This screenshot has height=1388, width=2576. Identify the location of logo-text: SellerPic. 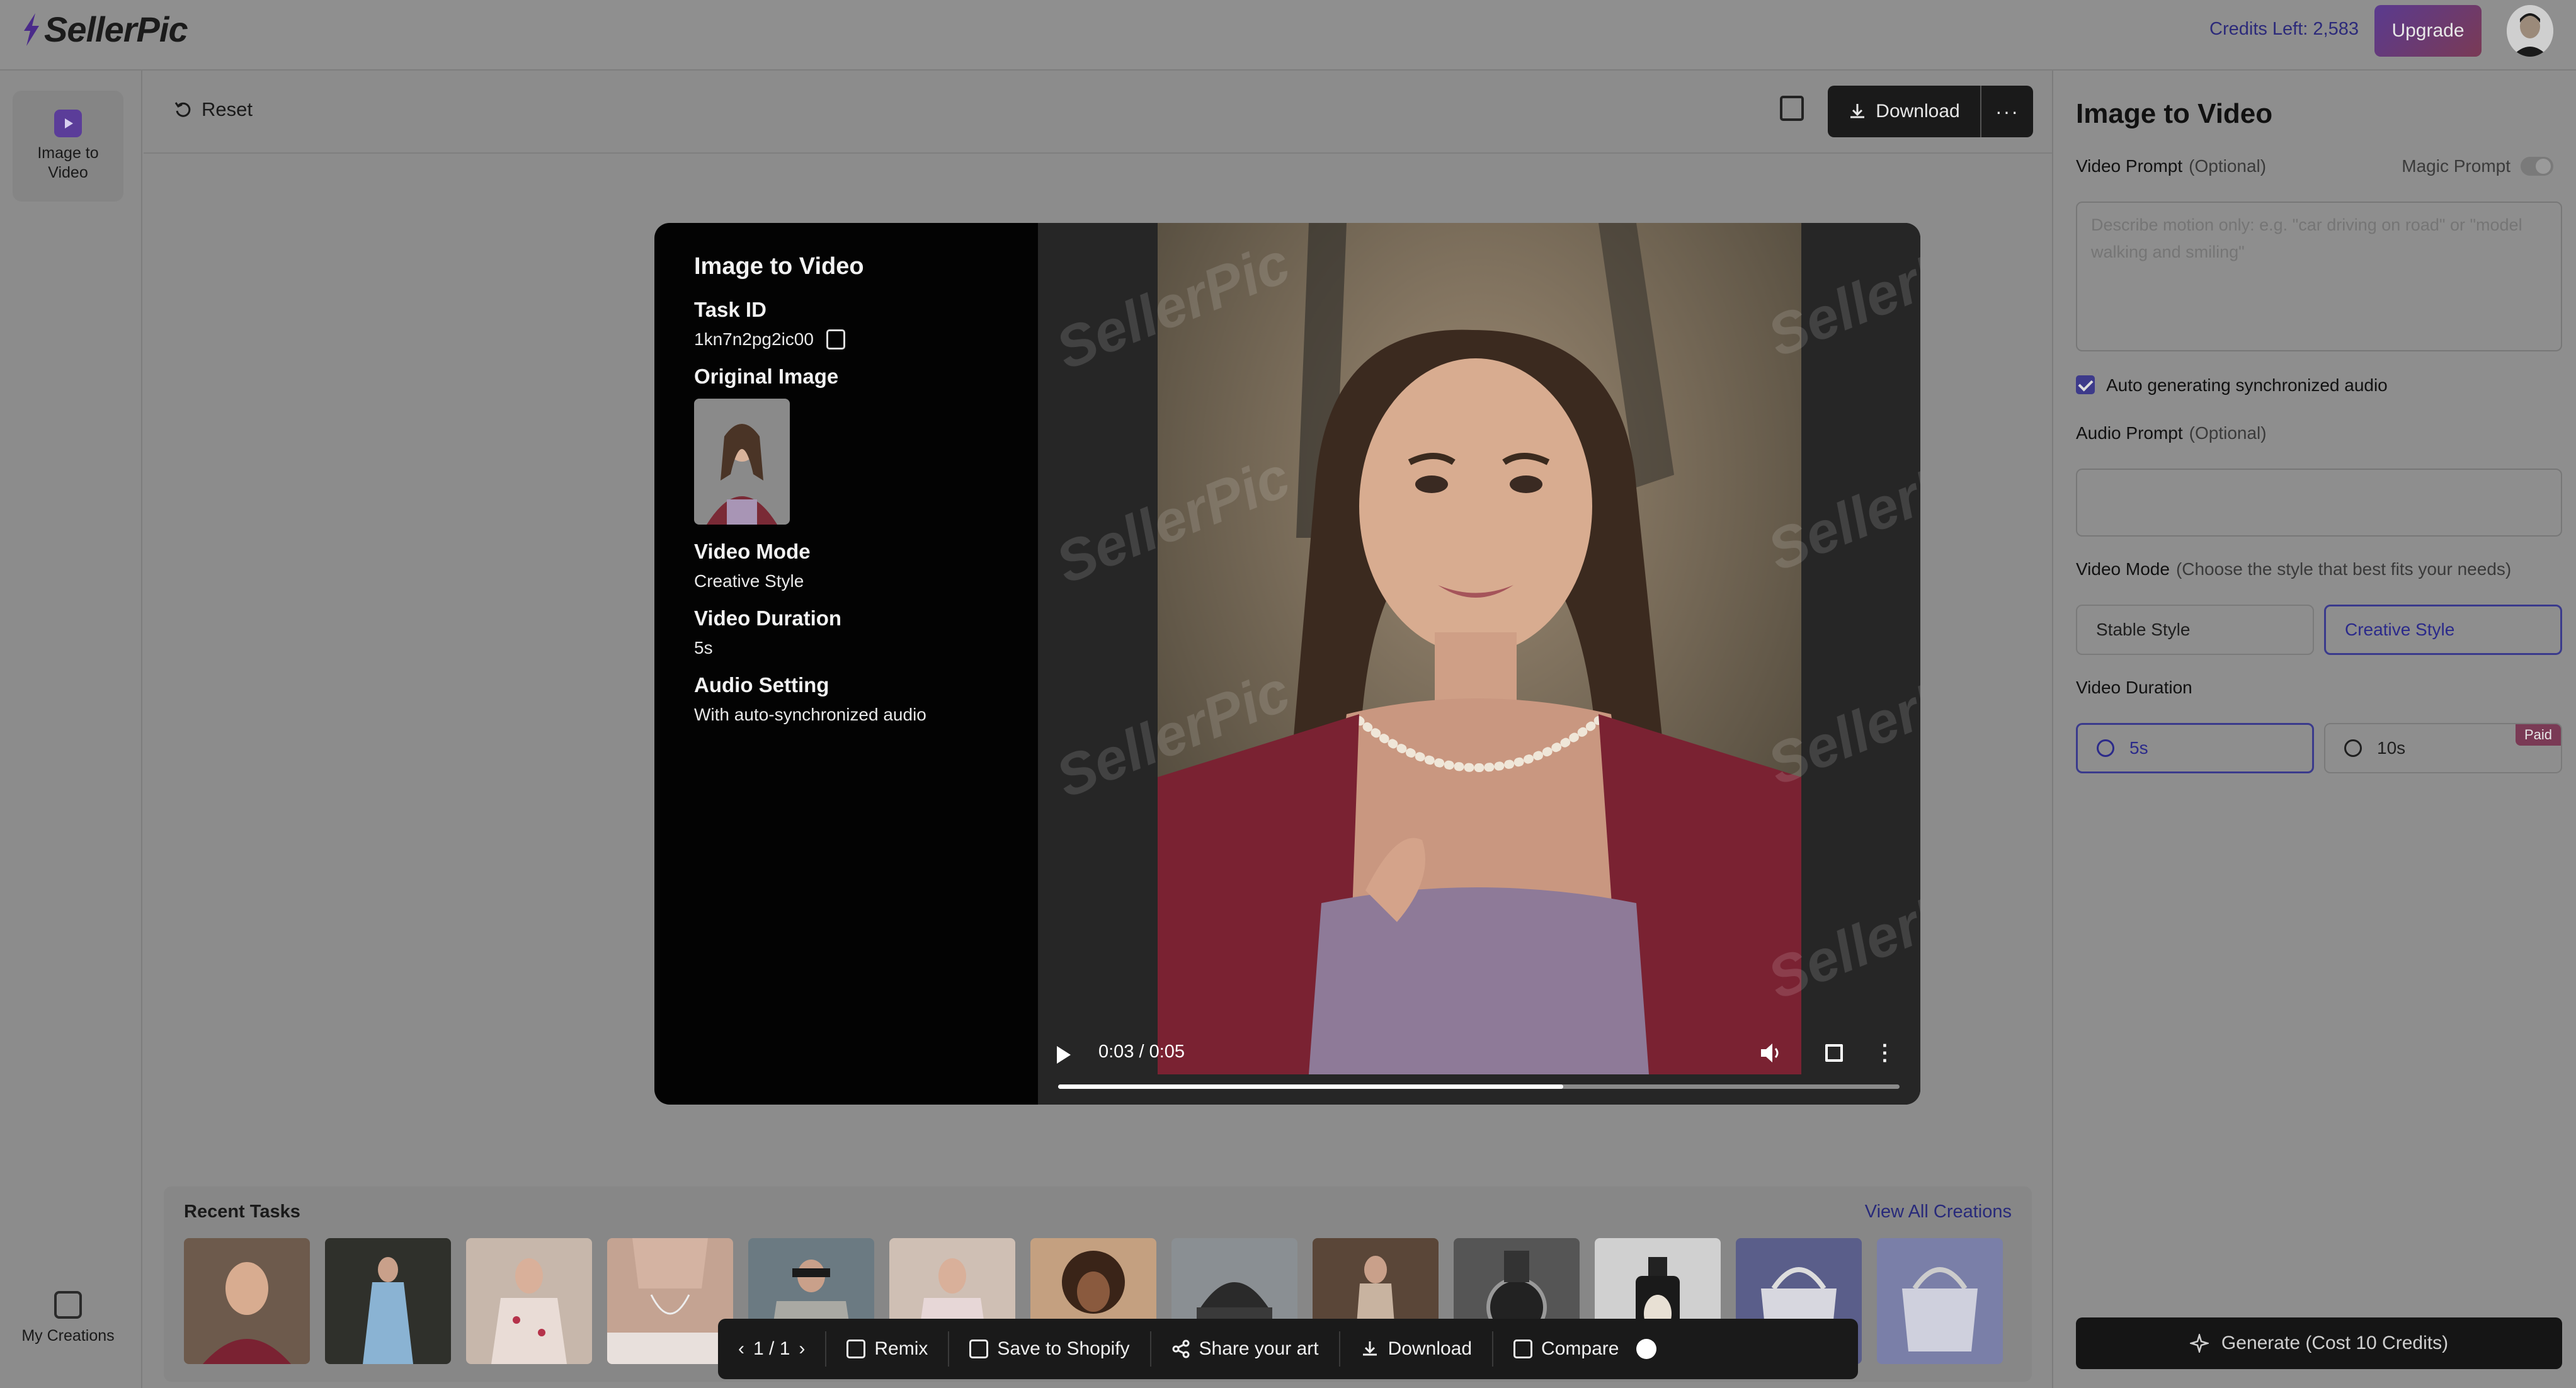
(116, 29).